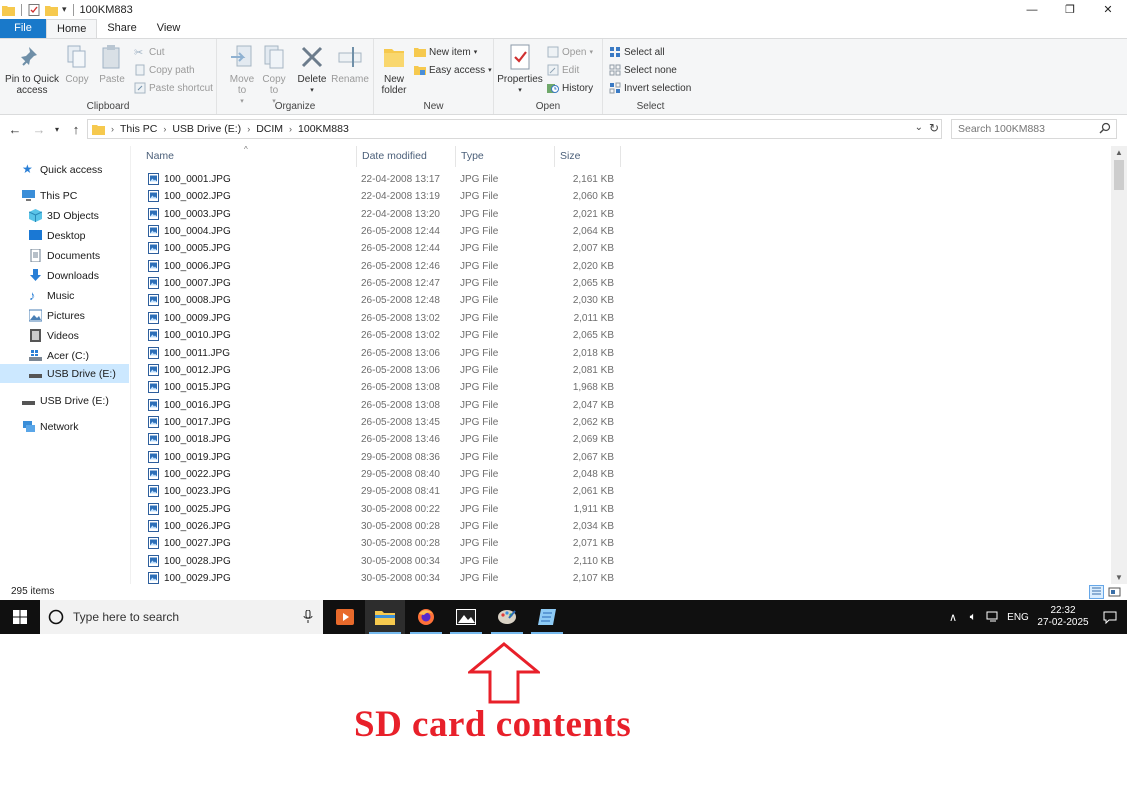  Describe the element at coordinates (993, 617) in the screenshot. I see `network-status-icon` at that location.